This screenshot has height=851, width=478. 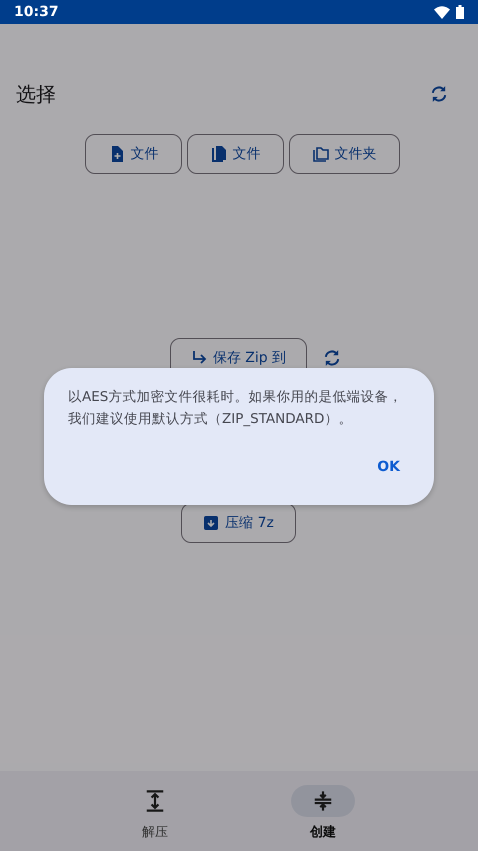 I want to click on expand-icon, so click(x=155, y=801).